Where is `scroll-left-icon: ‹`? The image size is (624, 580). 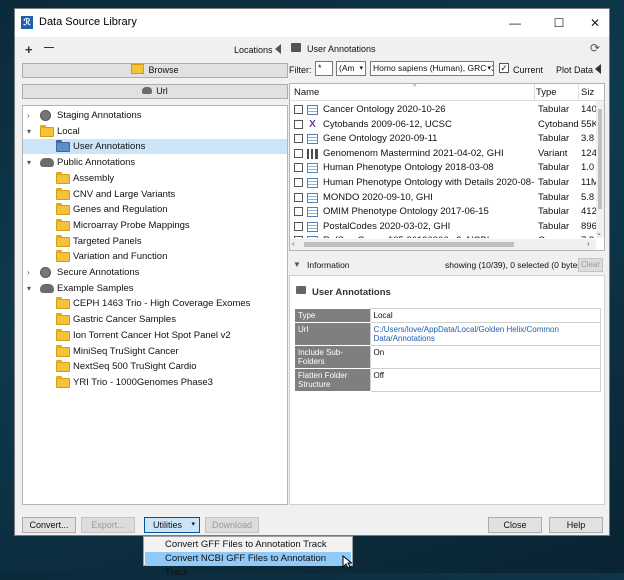 scroll-left-icon: ‹ is located at coordinates (293, 243).